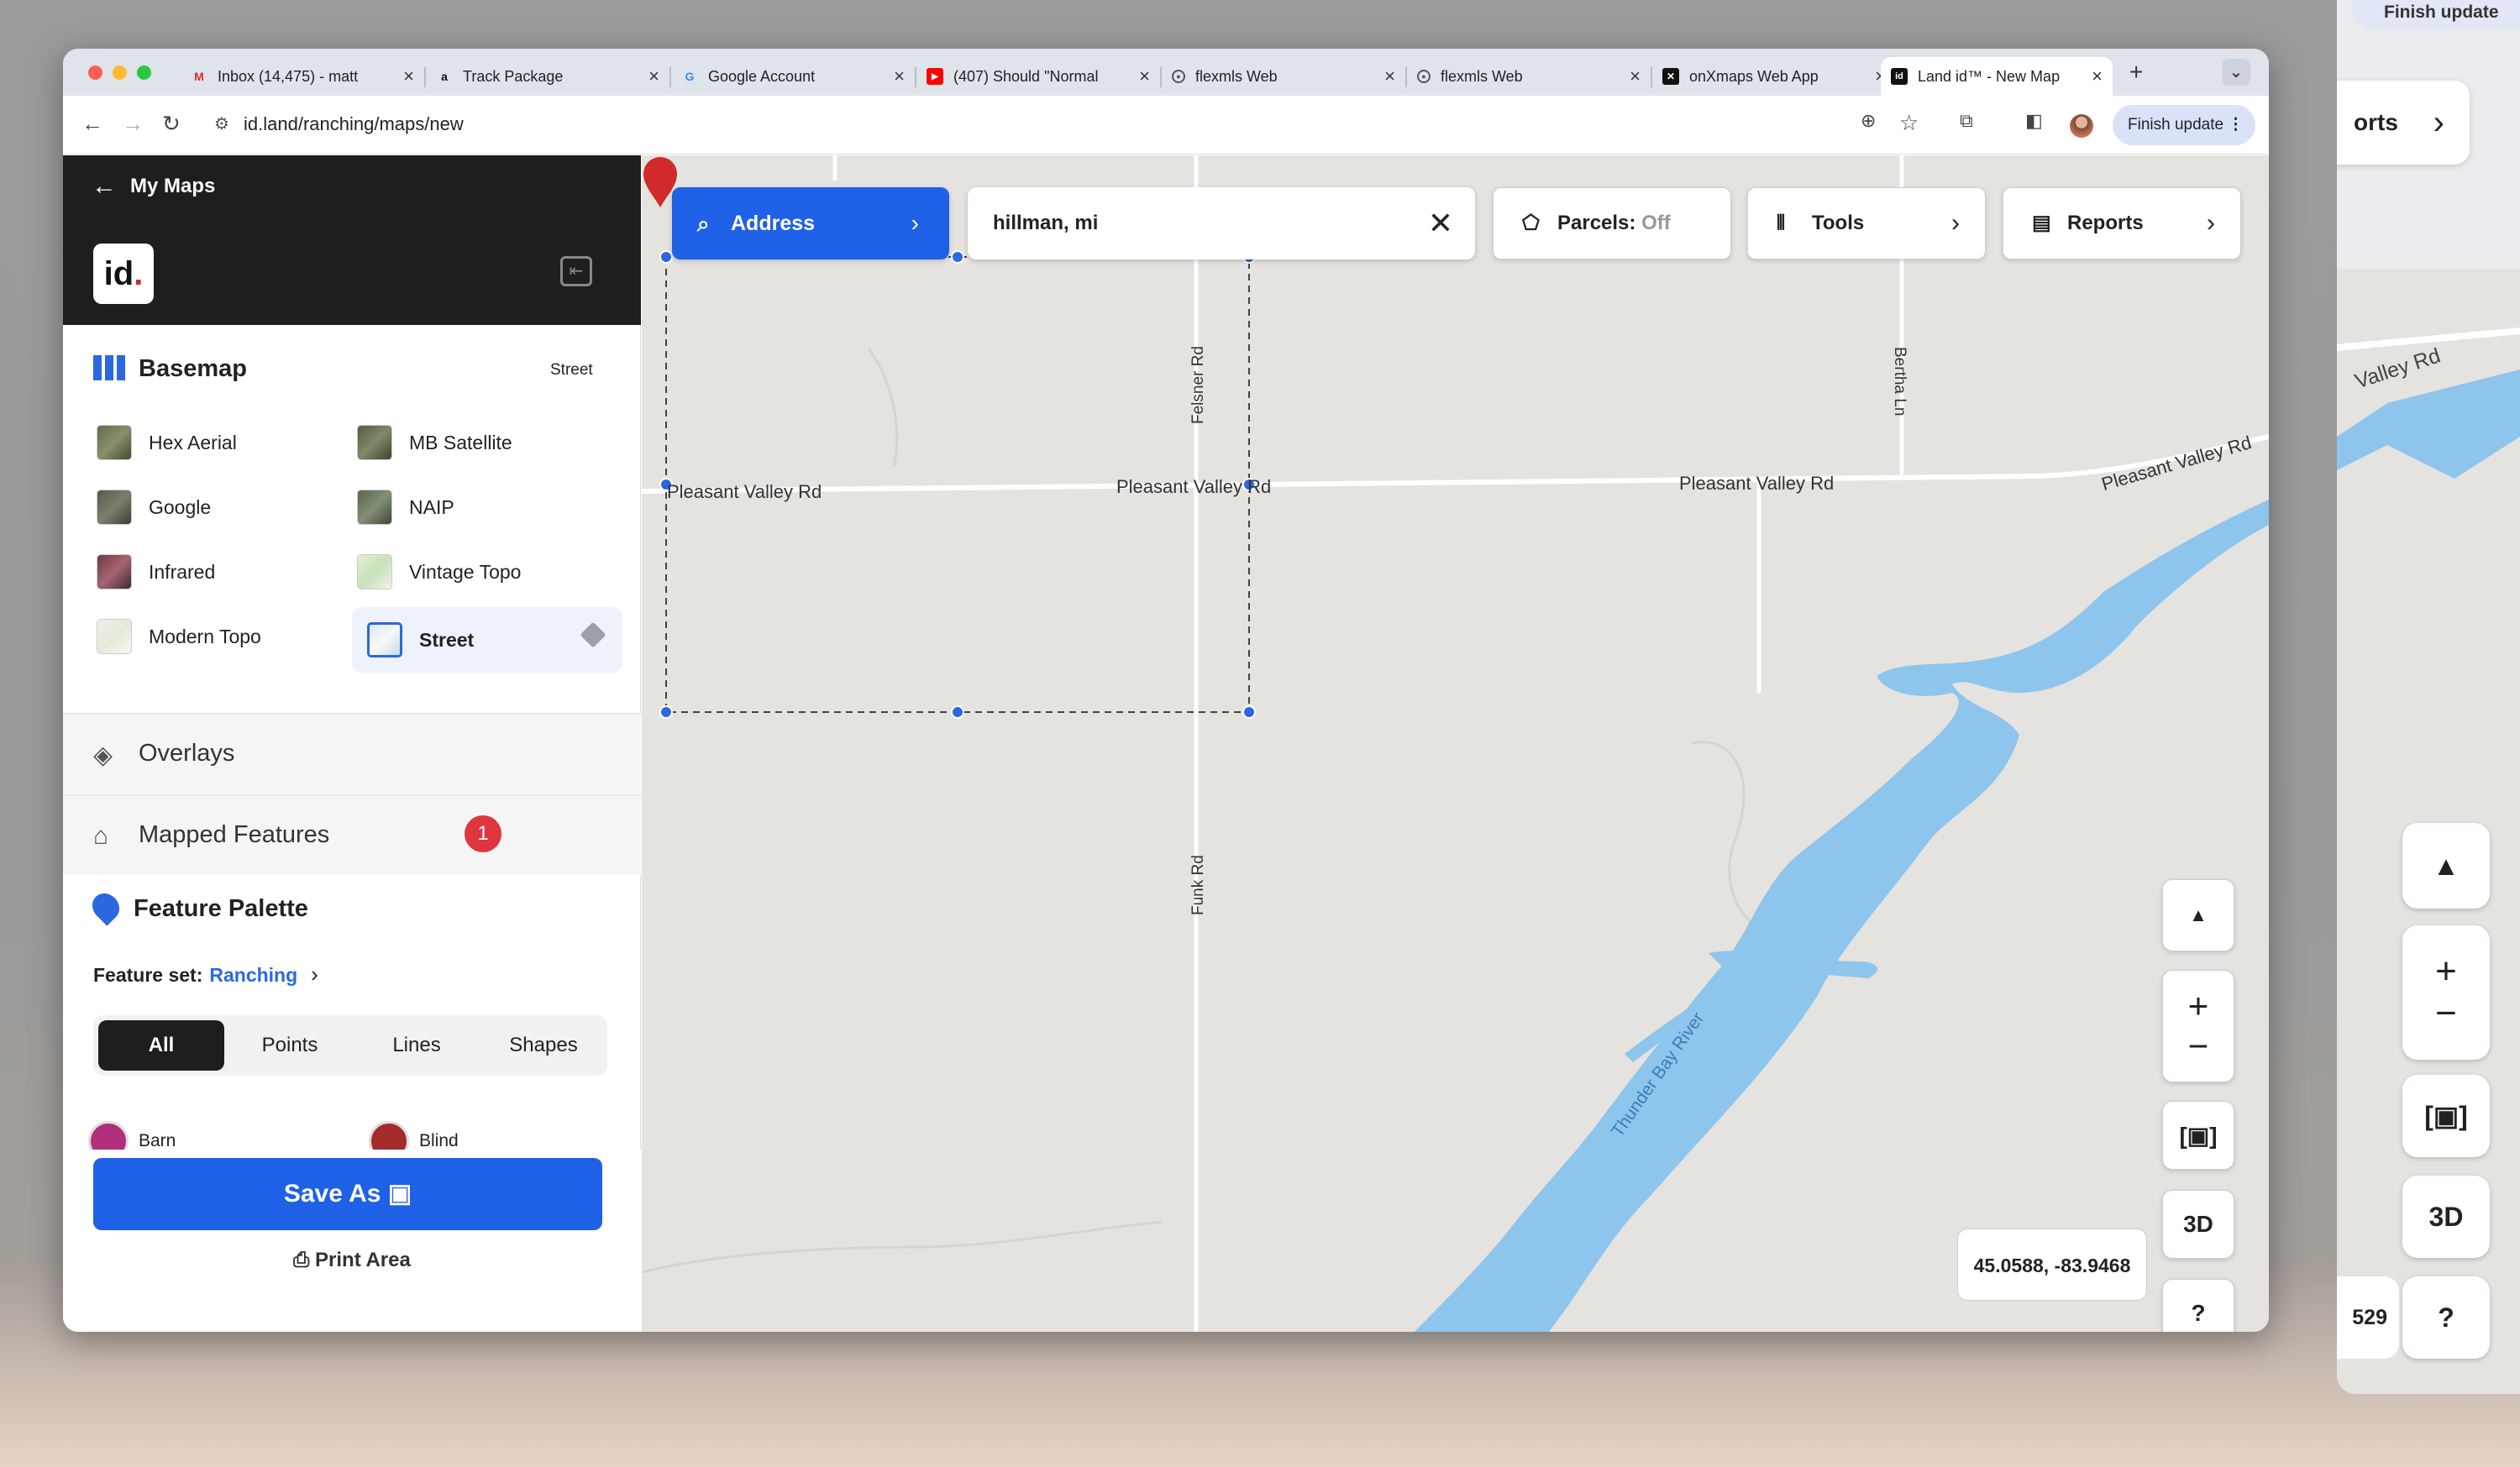  What do you see at coordinates (2436, 15) in the screenshot?
I see `bg-finish-update: Finish update` at bounding box center [2436, 15].